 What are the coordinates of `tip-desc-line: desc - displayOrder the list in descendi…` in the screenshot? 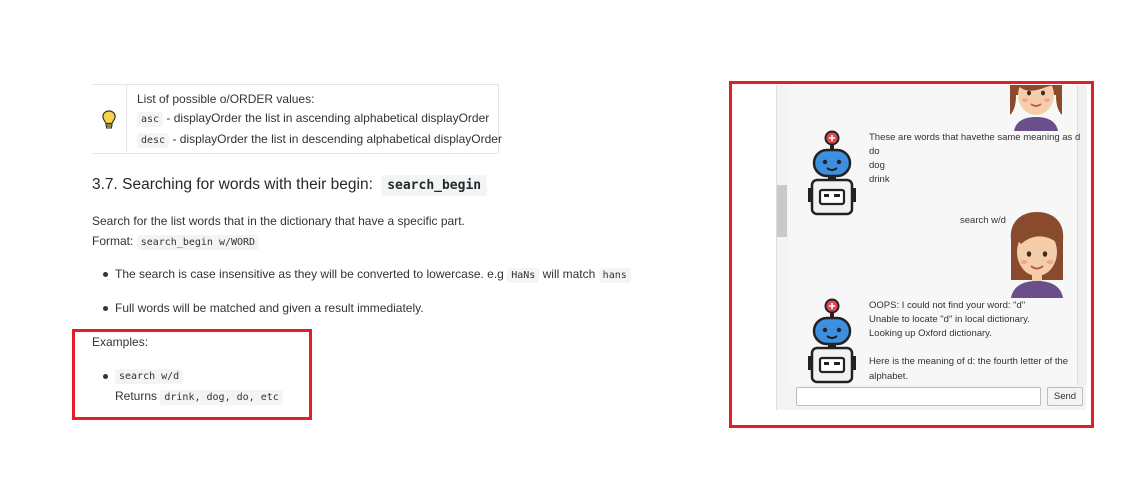 It's located at (319, 140).